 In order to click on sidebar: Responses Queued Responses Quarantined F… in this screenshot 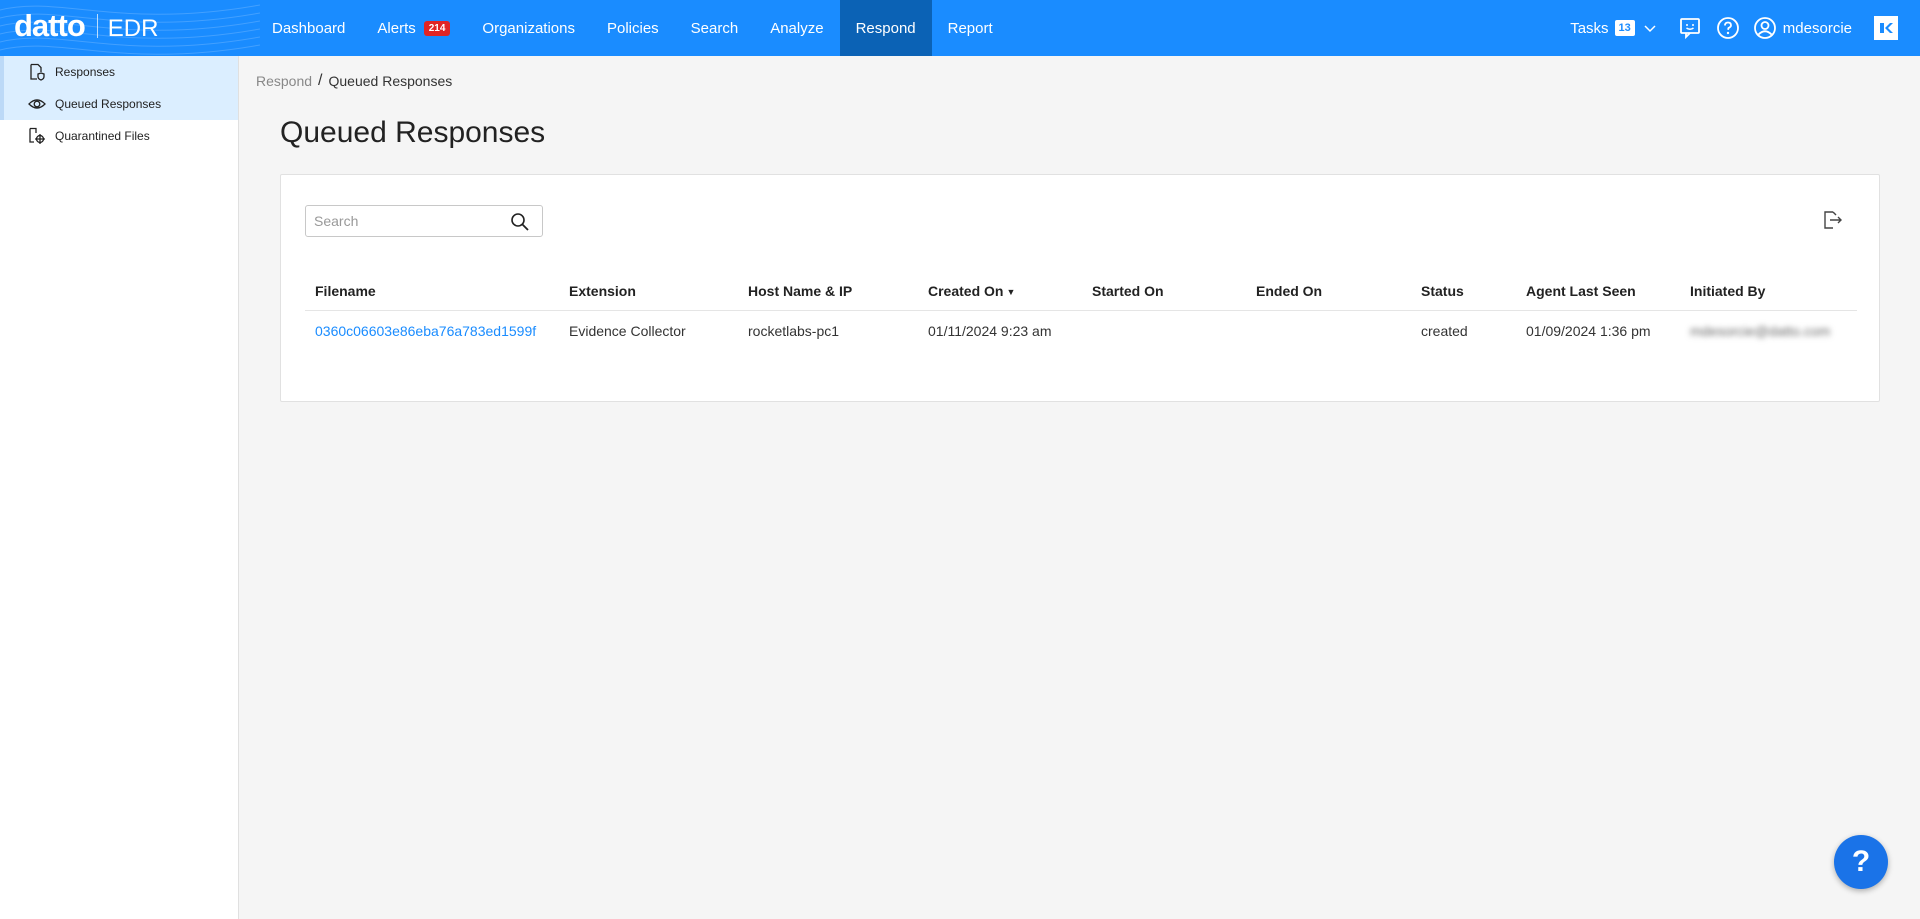, I will do `click(119, 487)`.